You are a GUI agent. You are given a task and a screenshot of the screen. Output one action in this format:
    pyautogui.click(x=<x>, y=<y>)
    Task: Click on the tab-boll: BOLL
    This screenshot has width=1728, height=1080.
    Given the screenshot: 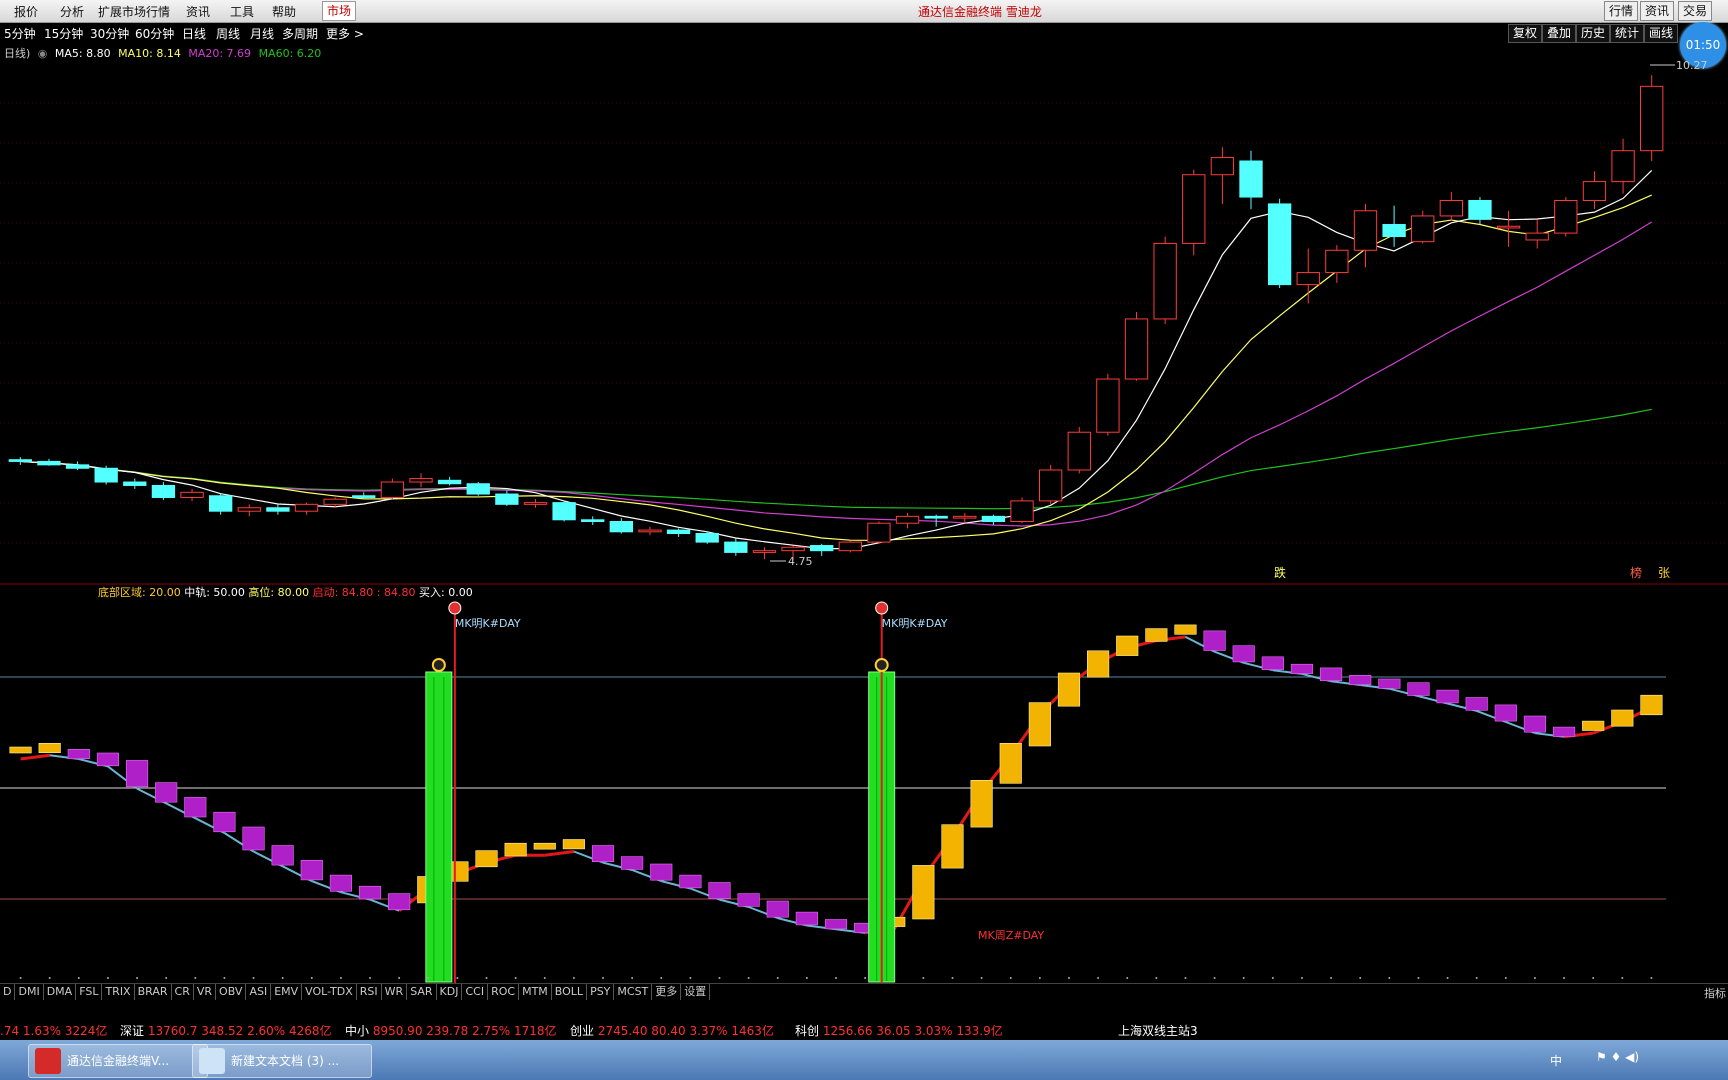 What is the action you would take?
    pyautogui.click(x=570, y=992)
    